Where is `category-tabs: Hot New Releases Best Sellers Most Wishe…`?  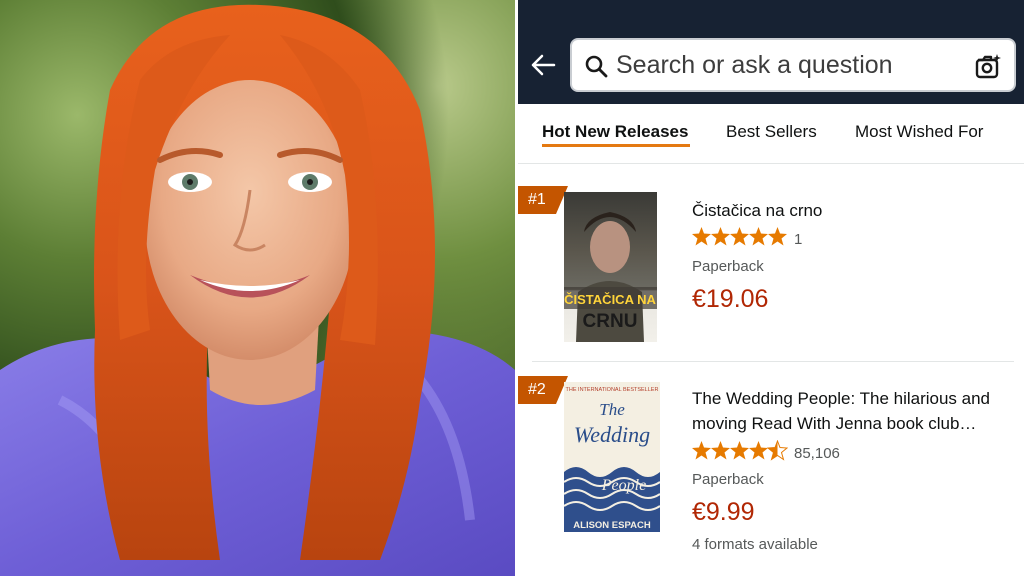 category-tabs: Hot New Releases Best Sellers Most Wishe… is located at coordinates (771, 134).